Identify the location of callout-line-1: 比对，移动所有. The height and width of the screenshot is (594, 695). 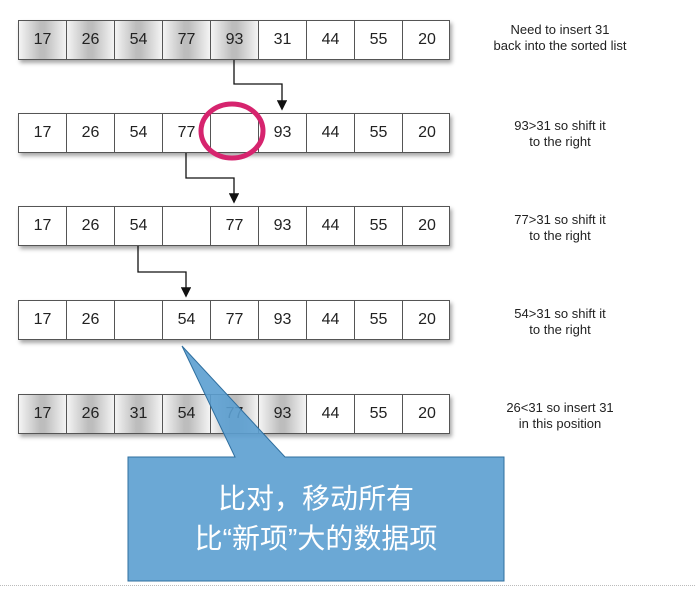
(315, 498).